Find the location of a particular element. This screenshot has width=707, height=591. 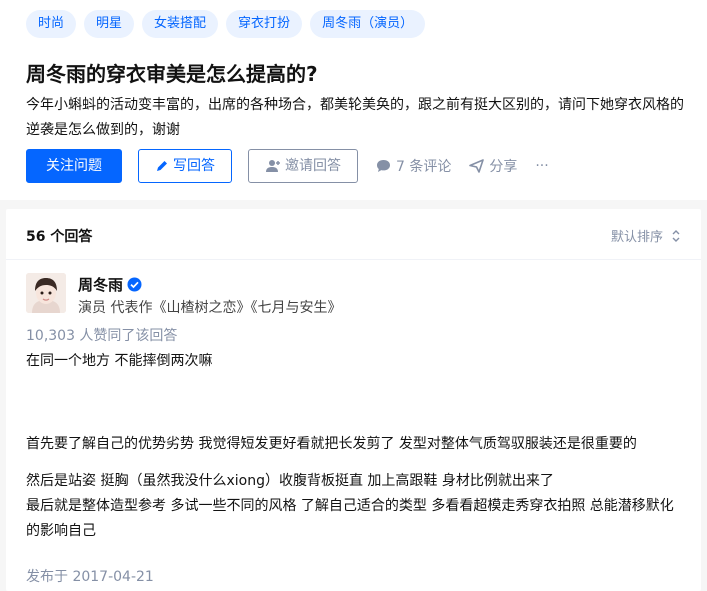

vote-count: 10,303 人赞同了该回答 is located at coordinates (102, 336).